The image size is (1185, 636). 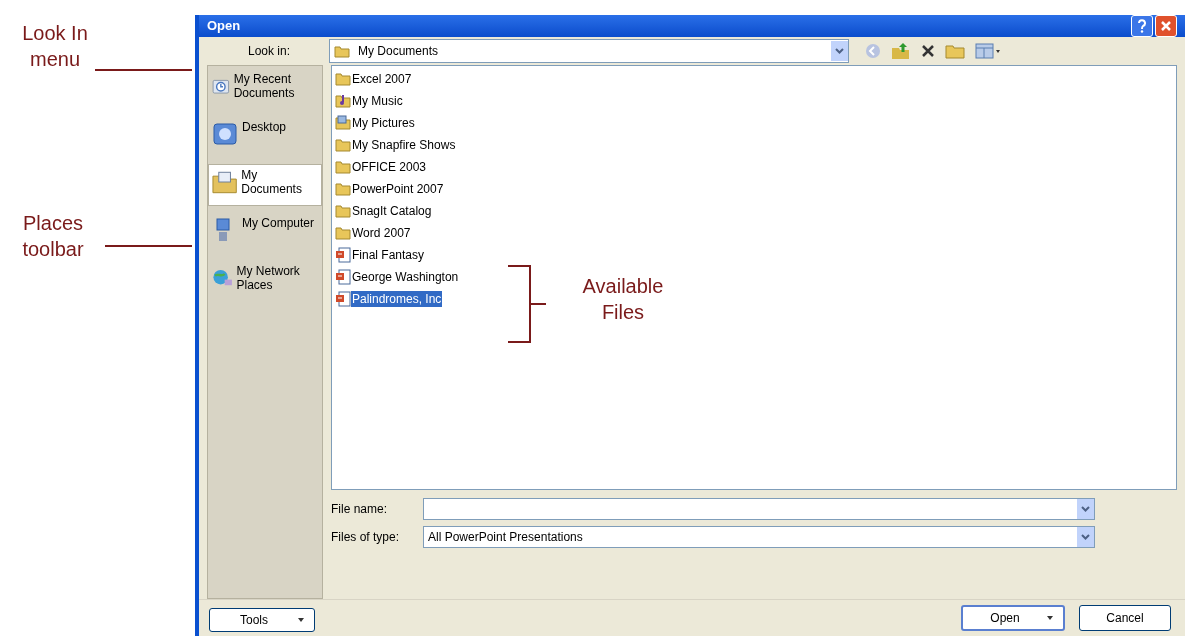 I want to click on help-button, so click(x=1142, y=26).